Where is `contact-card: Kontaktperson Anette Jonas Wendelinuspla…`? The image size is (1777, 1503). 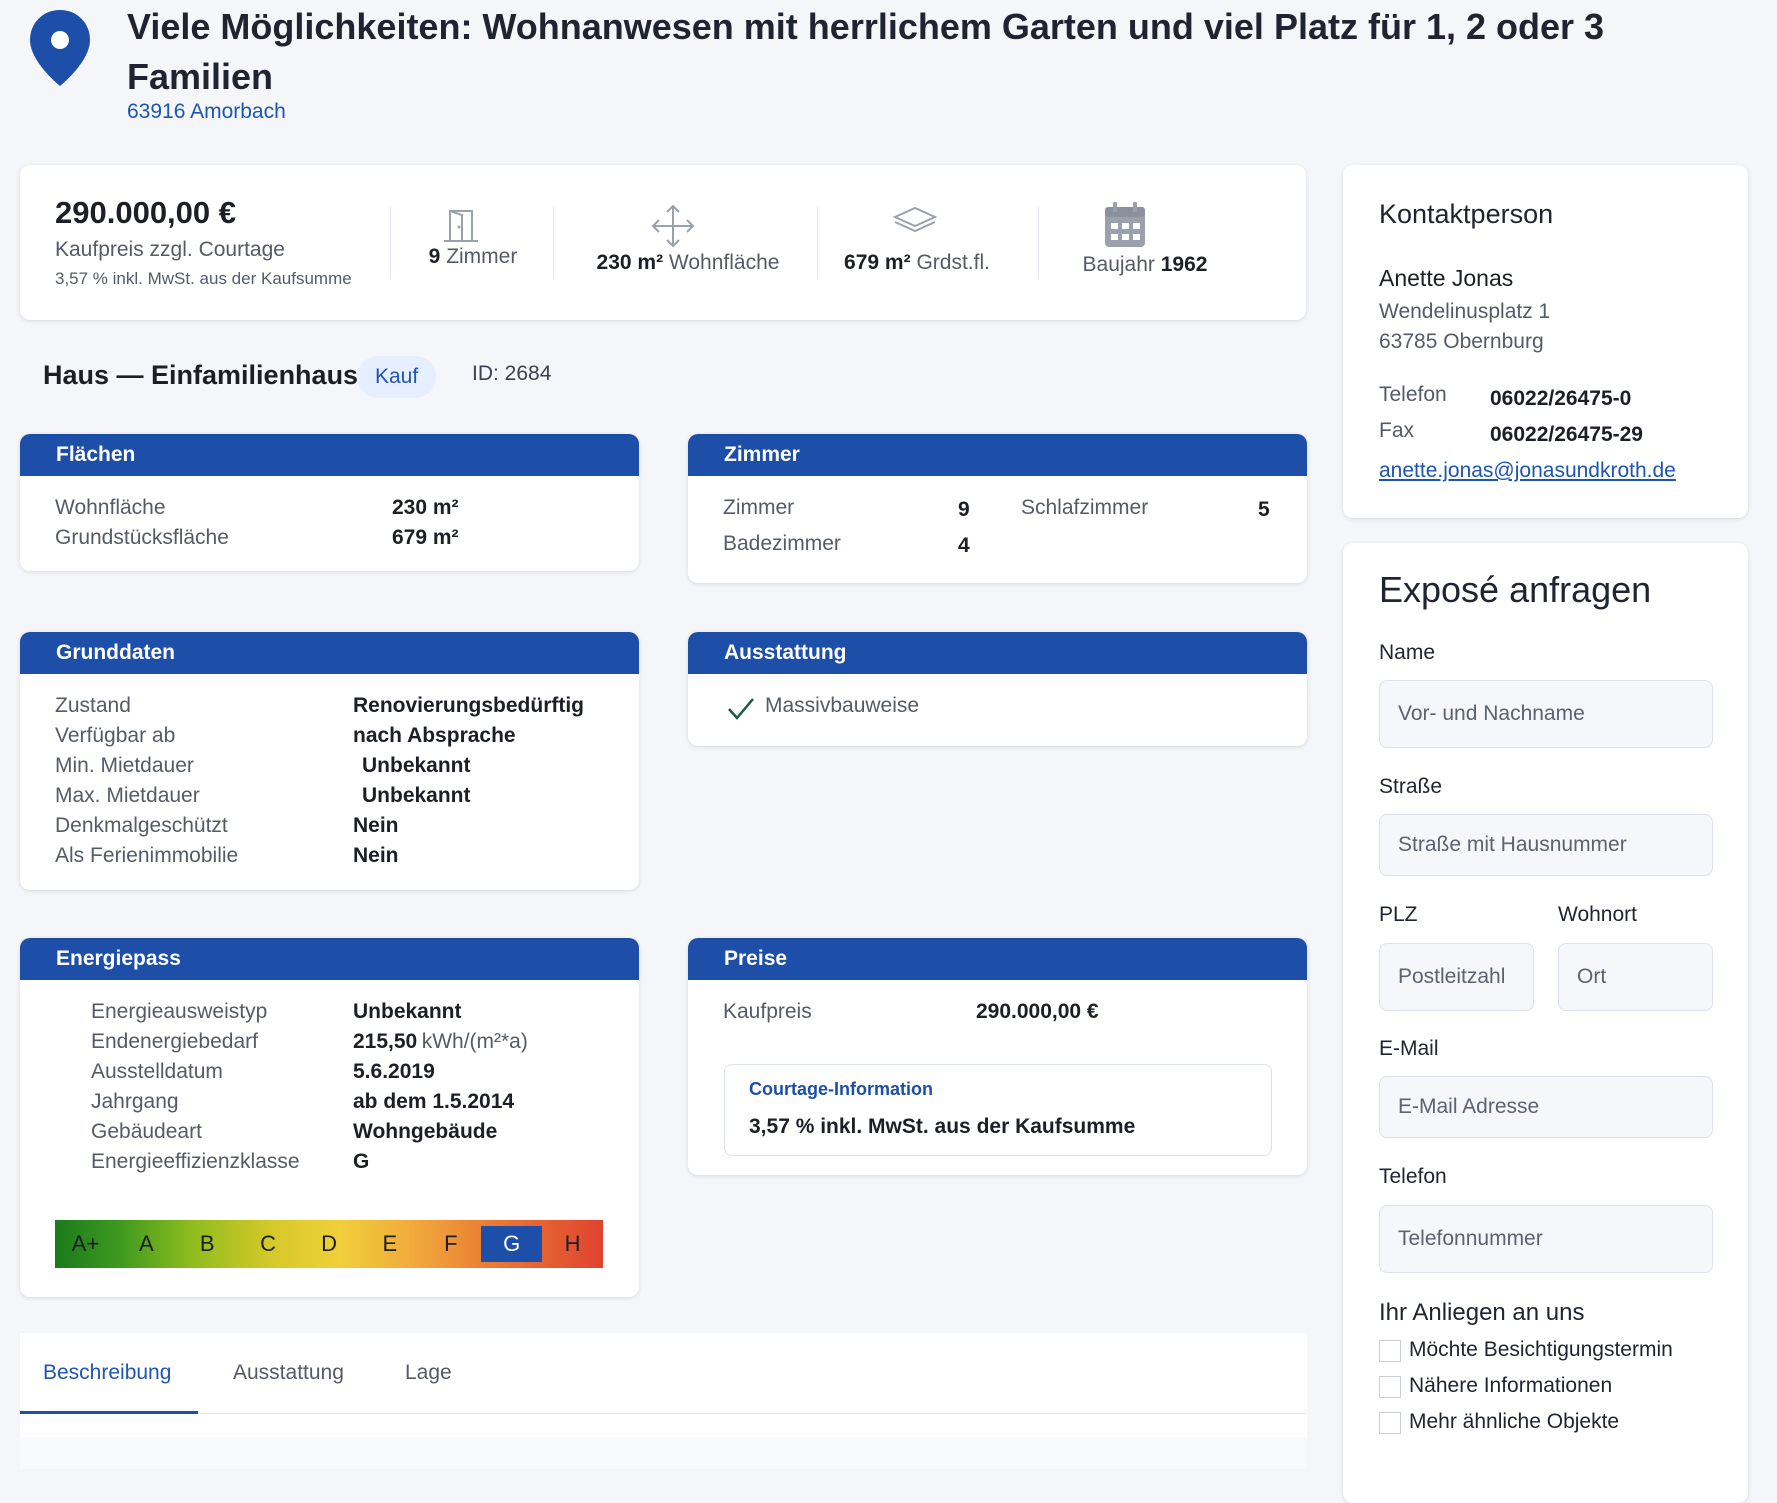 contact-card: Kontaktperson Anette Jonas Wendelinuspla… is located at coordinates (1545, 341).